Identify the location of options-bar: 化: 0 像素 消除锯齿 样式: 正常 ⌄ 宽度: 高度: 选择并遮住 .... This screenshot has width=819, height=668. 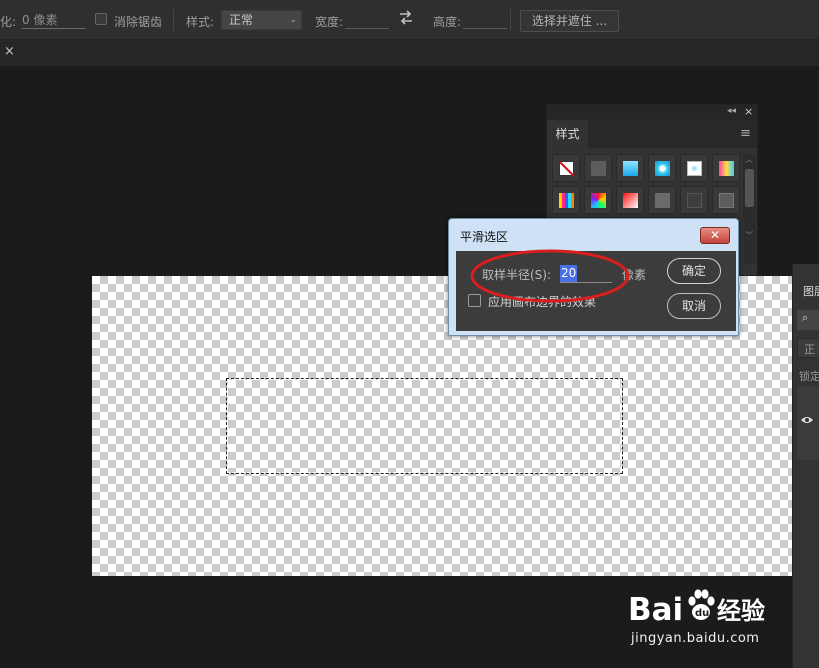
(409, 20).